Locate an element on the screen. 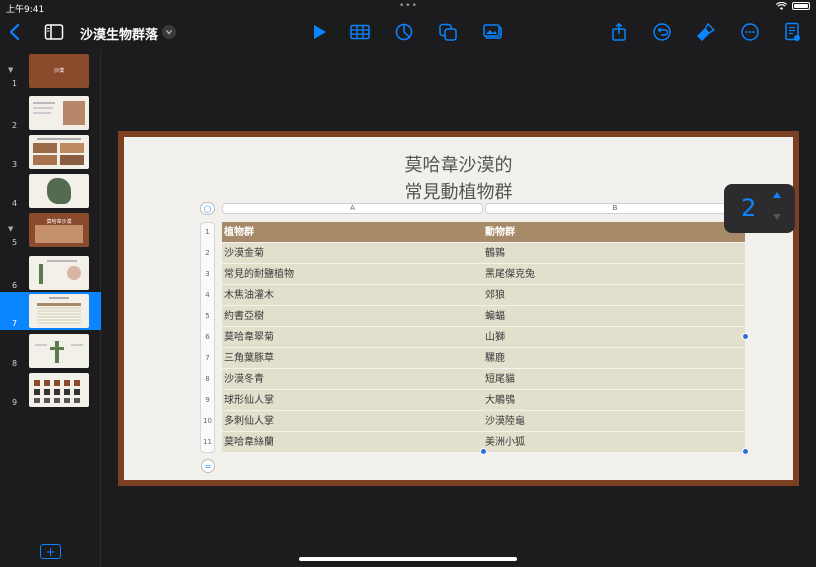  multitasking-dots-icon: ••• is located at coordinates (408, 6).